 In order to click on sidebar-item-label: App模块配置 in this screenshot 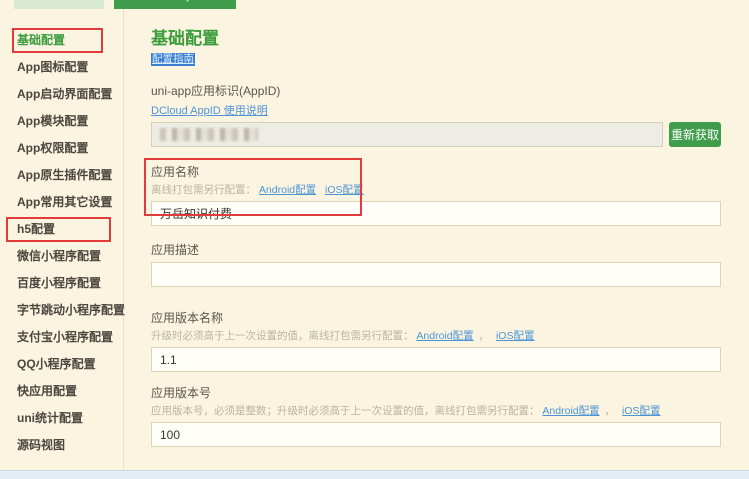, I will do `click(53, 121)`.